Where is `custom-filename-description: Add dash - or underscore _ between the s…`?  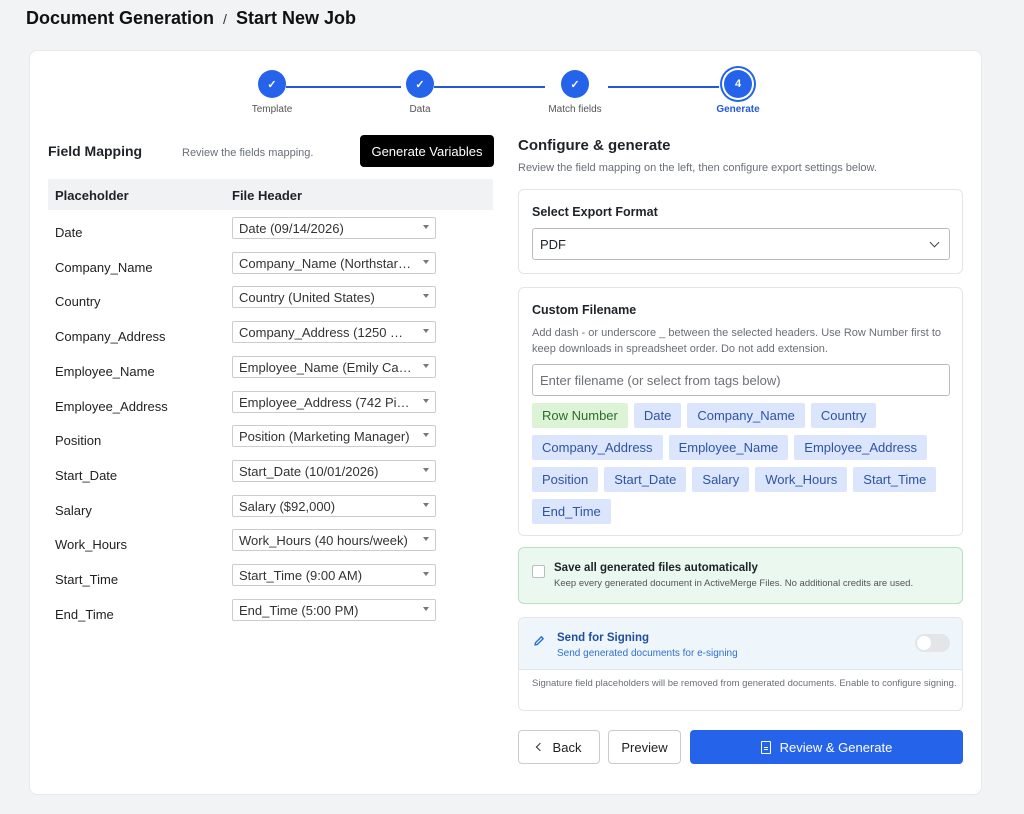
custom-filename-description: Add dash - or underscore _ between the s… is located at coordinates (737, 341).